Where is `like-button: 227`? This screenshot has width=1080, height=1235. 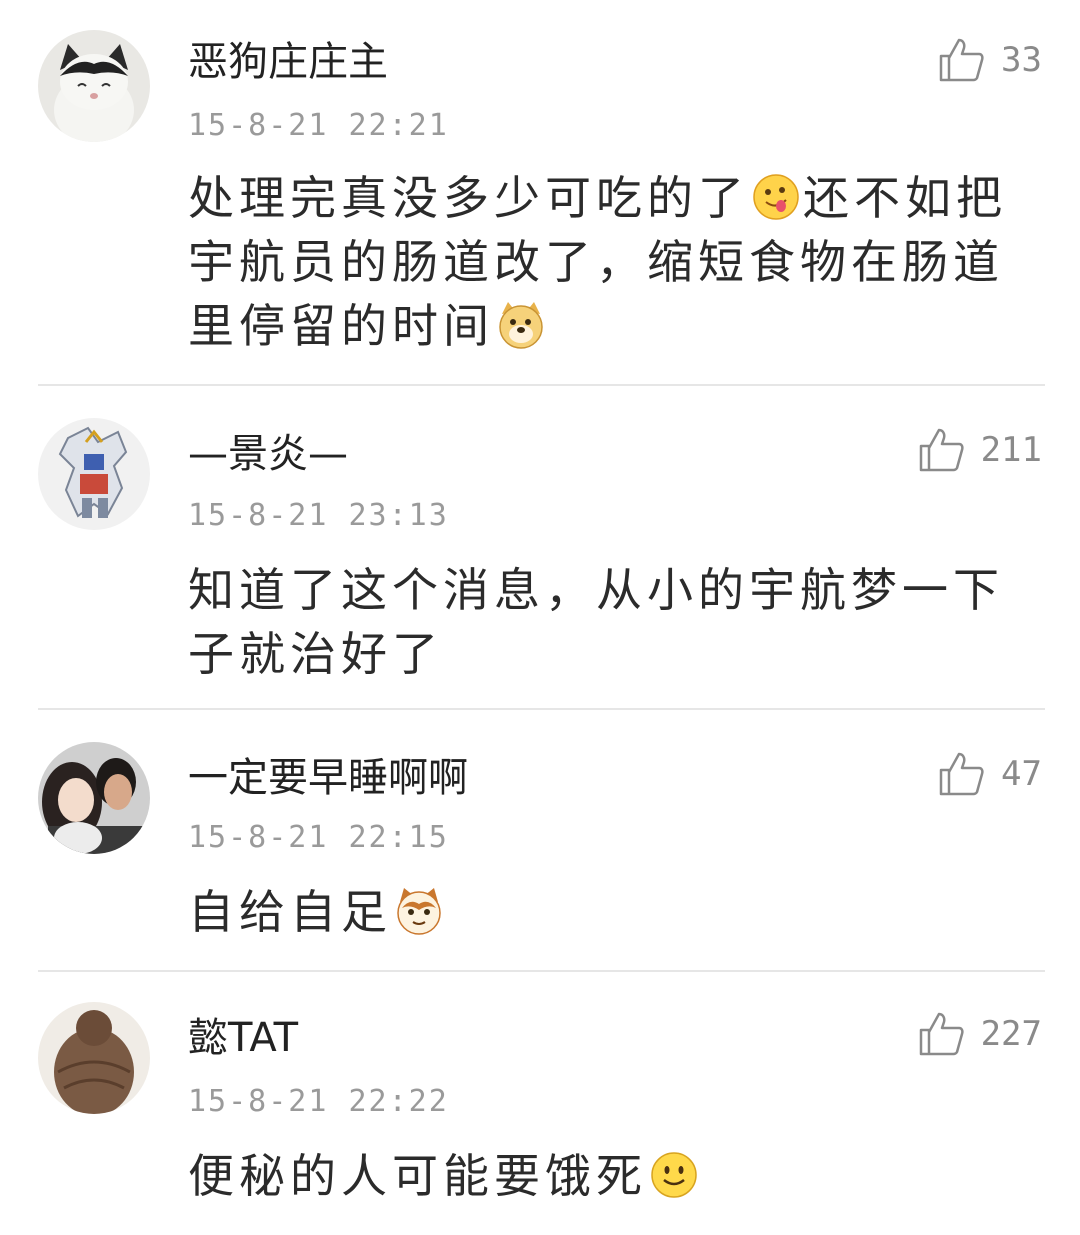
like-button: 227 is located at coordinates (979, 1034).